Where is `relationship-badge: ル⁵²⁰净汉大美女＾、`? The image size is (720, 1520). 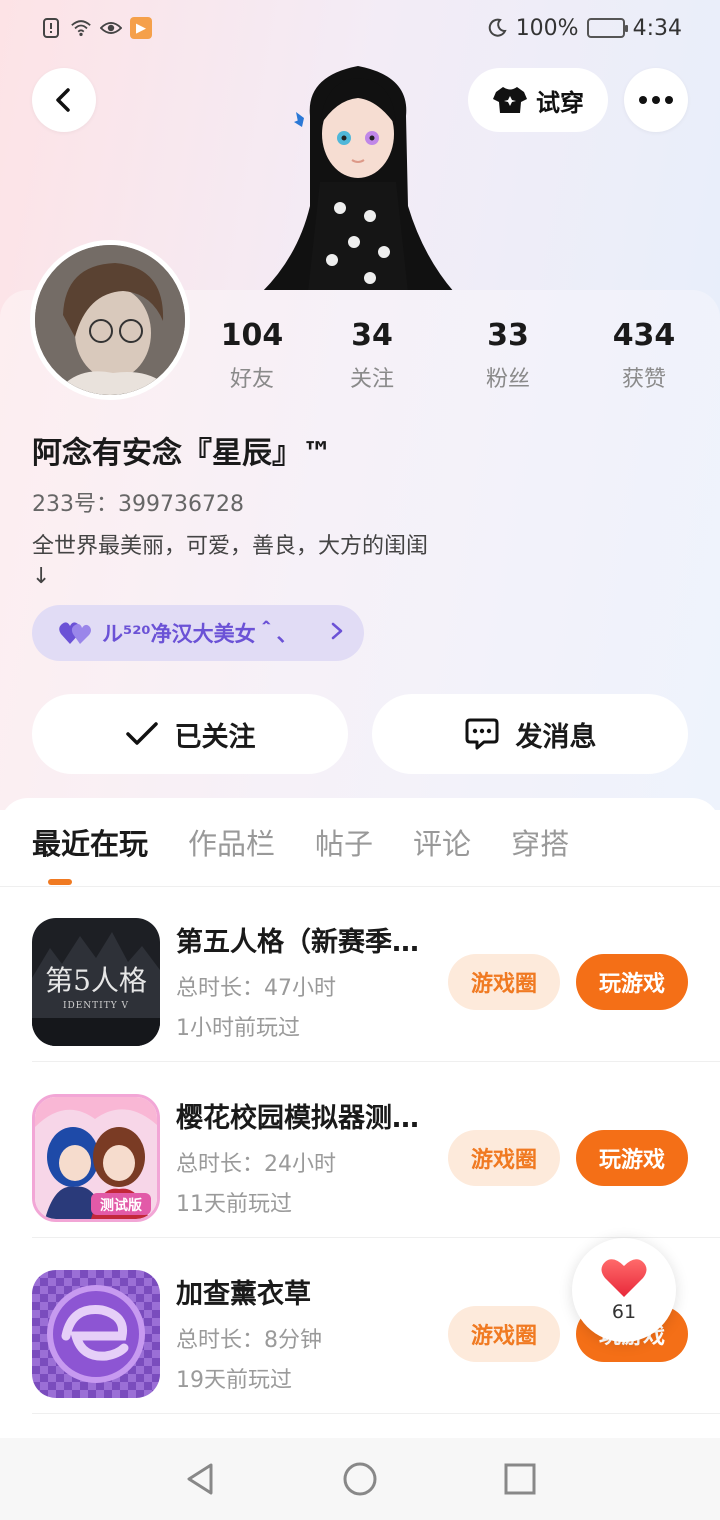 relationship-badge: ル⁵²⁰净汉大美女＾、 is located at coordinates (198, 633).